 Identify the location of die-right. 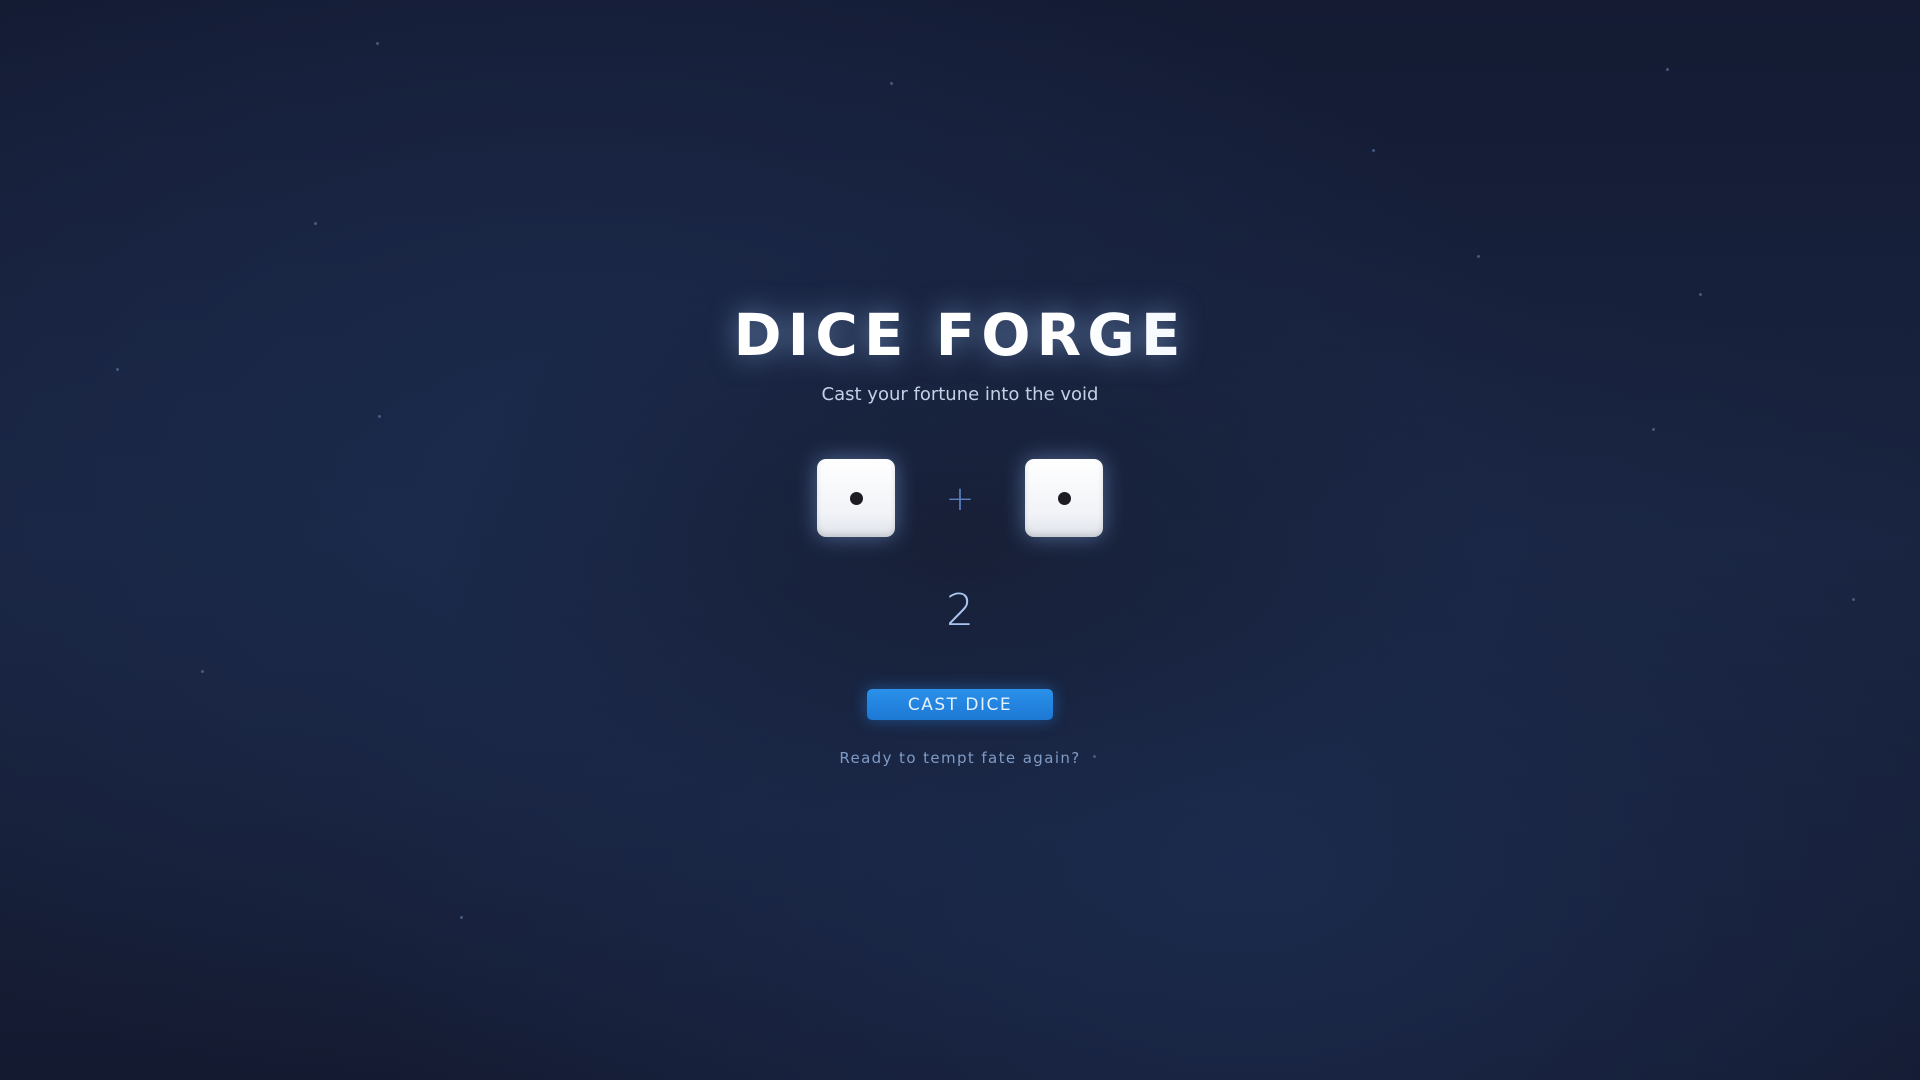
(1064, 498).